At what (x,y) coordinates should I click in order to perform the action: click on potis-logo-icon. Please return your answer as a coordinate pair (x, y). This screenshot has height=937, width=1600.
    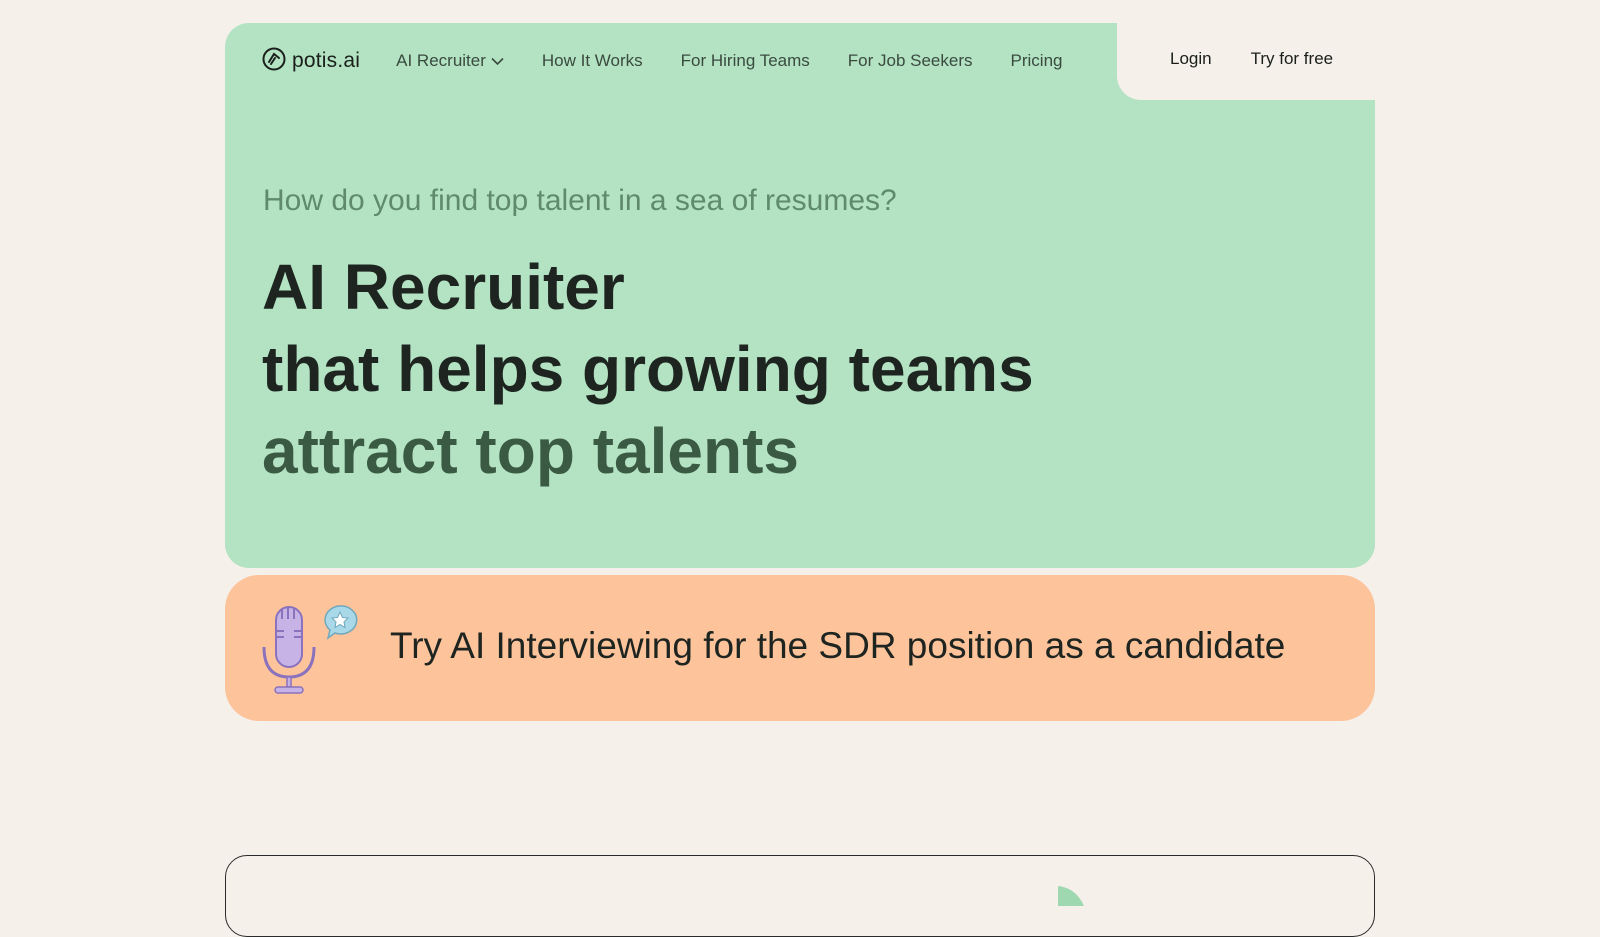
    Looking at the image, I should click on (274, 61).